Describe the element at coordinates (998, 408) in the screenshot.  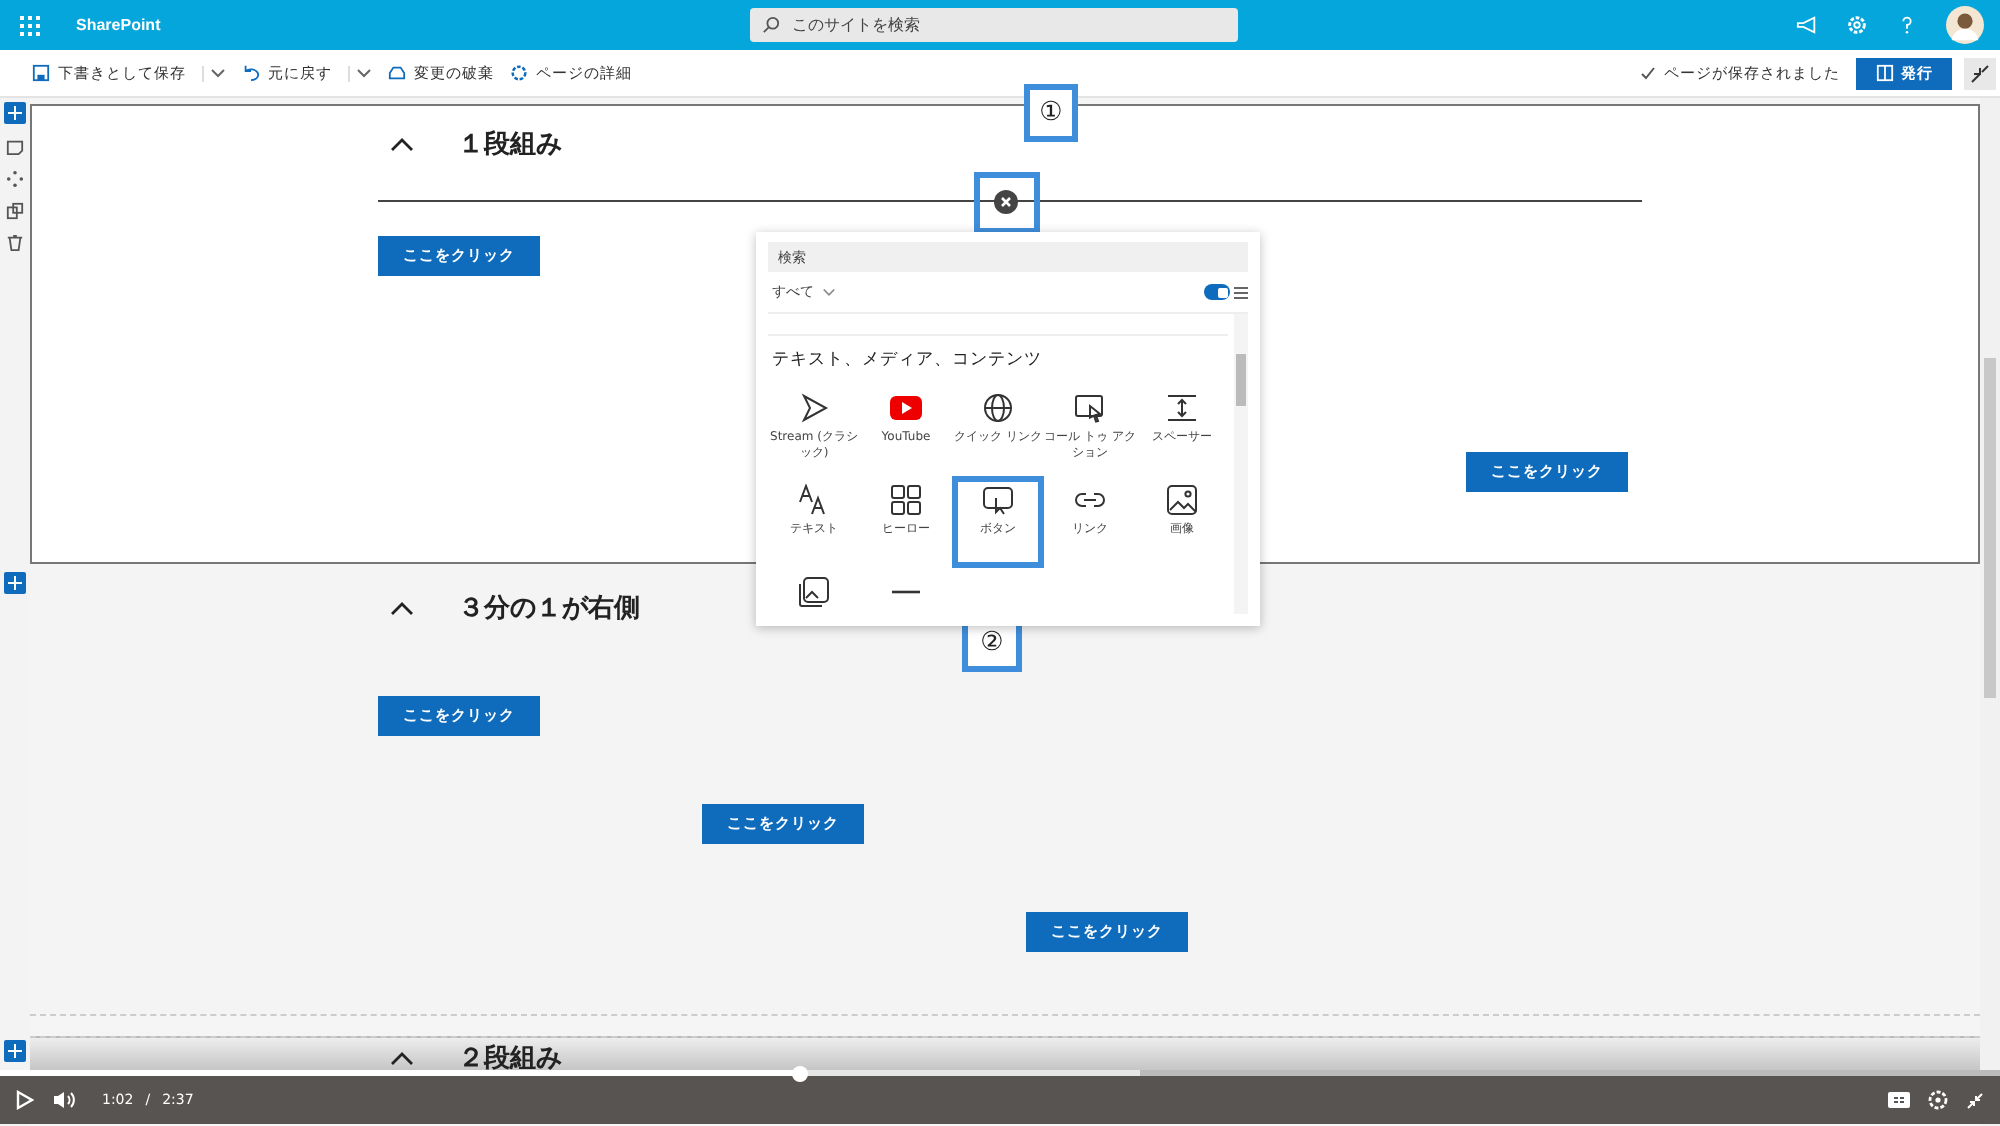
I see `globe-icon` at that location.